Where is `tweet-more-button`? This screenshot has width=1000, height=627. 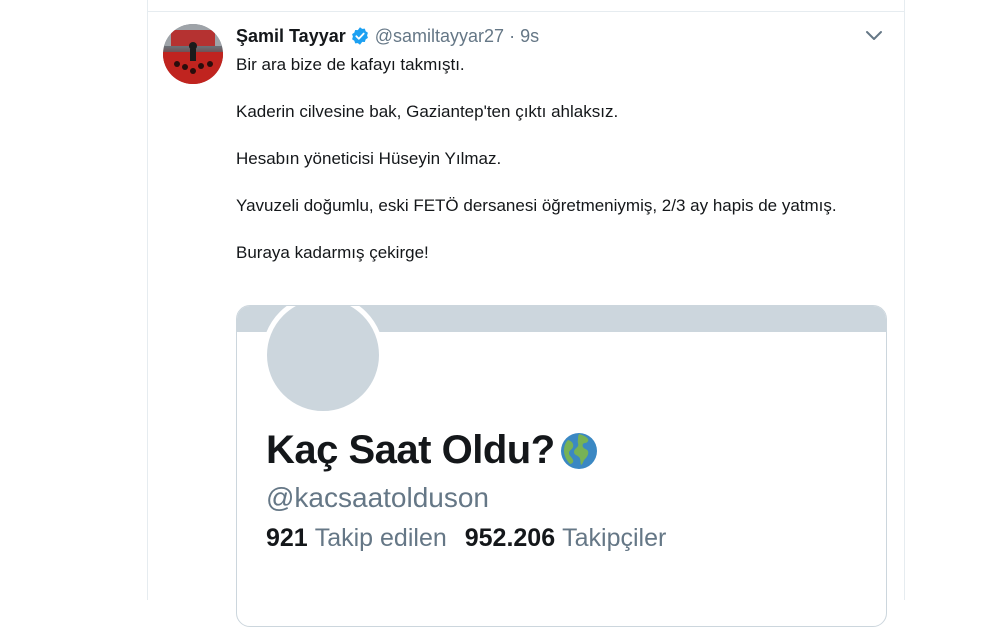
tweet-more-button is located at coordinates (874, 36).